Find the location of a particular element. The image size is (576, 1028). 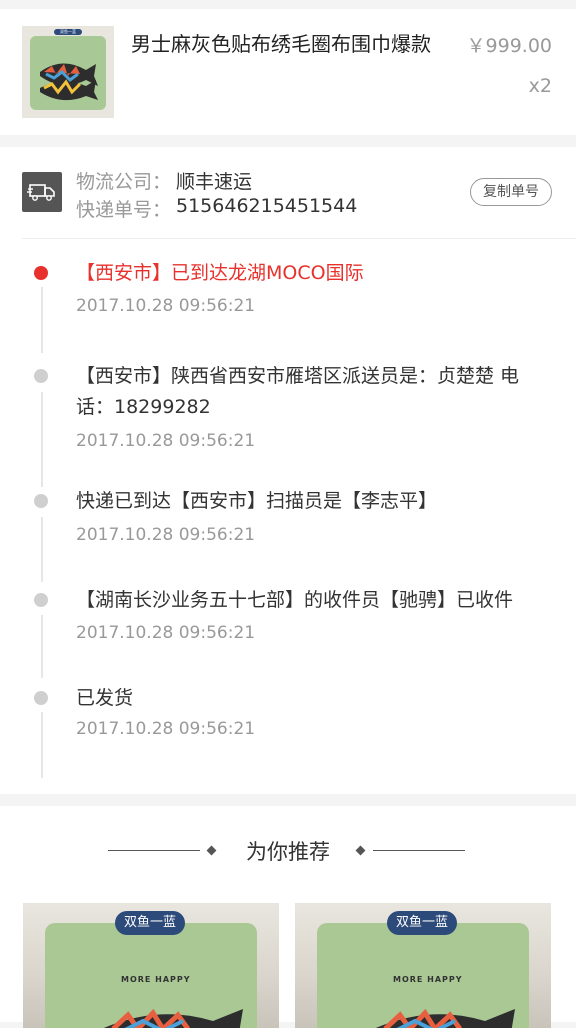

product-thumbnail: 双鱼一蓝 is located at coordinates (68, 72).